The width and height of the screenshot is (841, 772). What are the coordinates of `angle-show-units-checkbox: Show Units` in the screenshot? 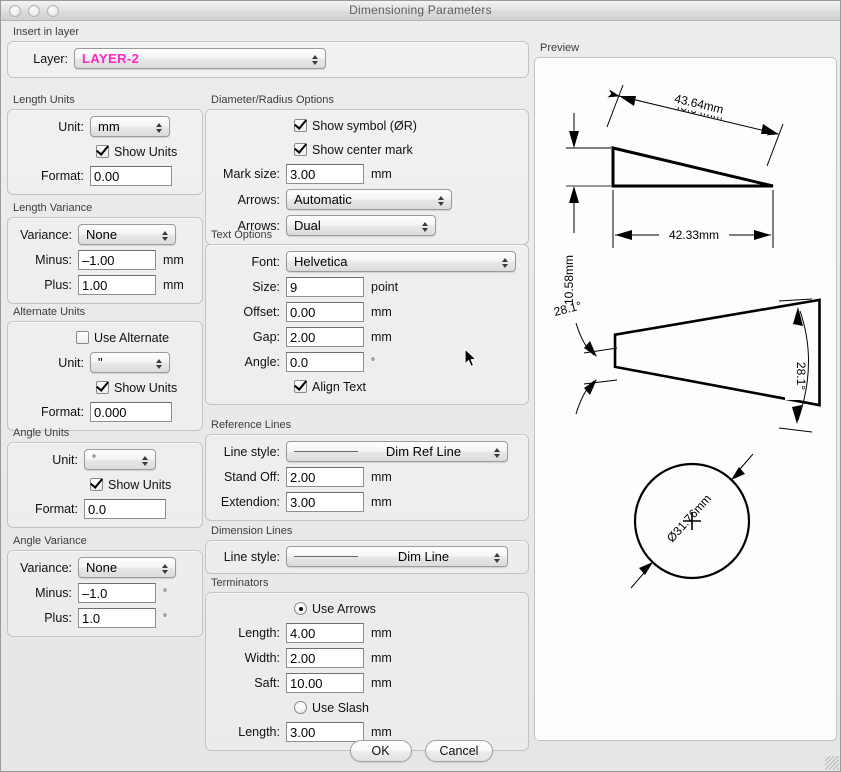 It's located at (130, 485).